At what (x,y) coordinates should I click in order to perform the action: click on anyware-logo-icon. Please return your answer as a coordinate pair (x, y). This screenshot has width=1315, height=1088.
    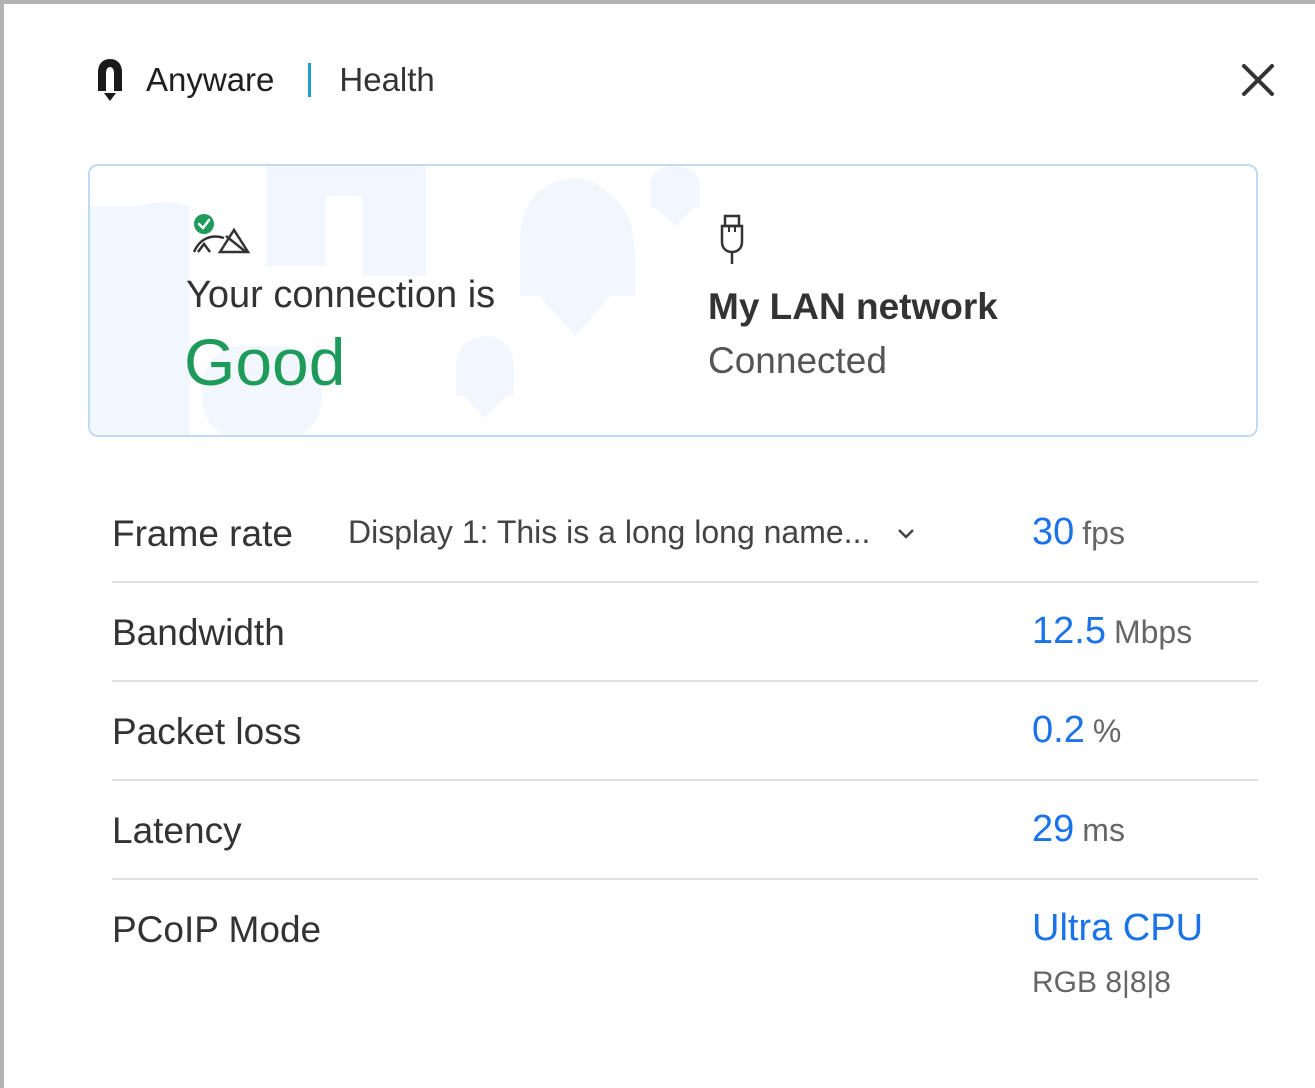
    Looking at the image, I should click on (110, 80).